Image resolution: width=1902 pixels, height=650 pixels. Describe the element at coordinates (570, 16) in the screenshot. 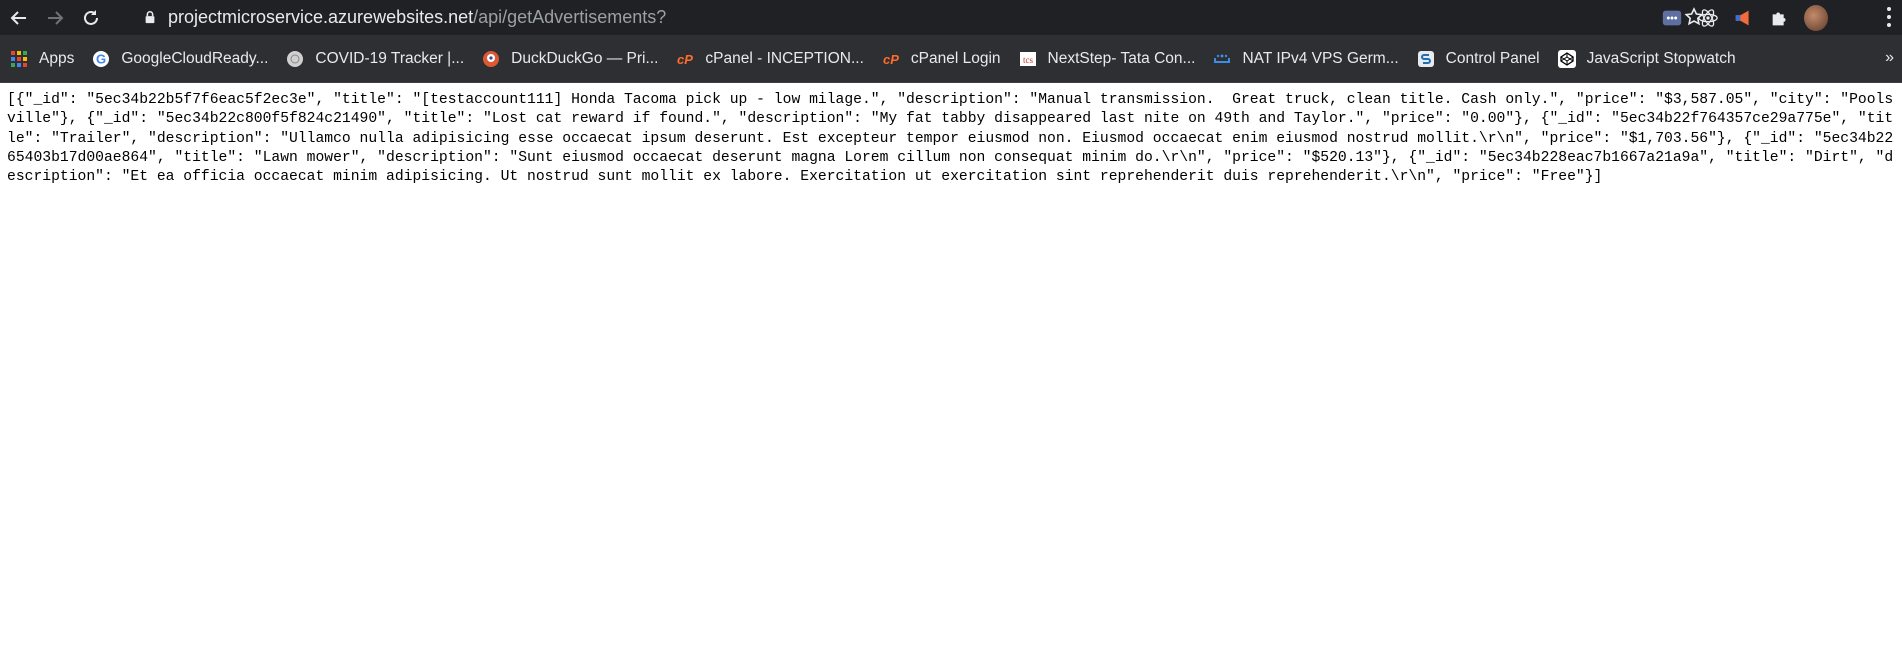

I see `url-path: /api/getAdvertisements?` at that location.